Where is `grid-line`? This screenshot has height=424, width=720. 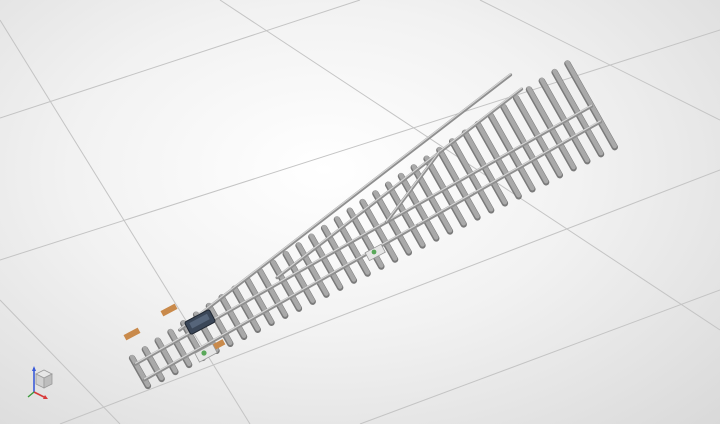
grid-line is located at coordinates (180, 59).